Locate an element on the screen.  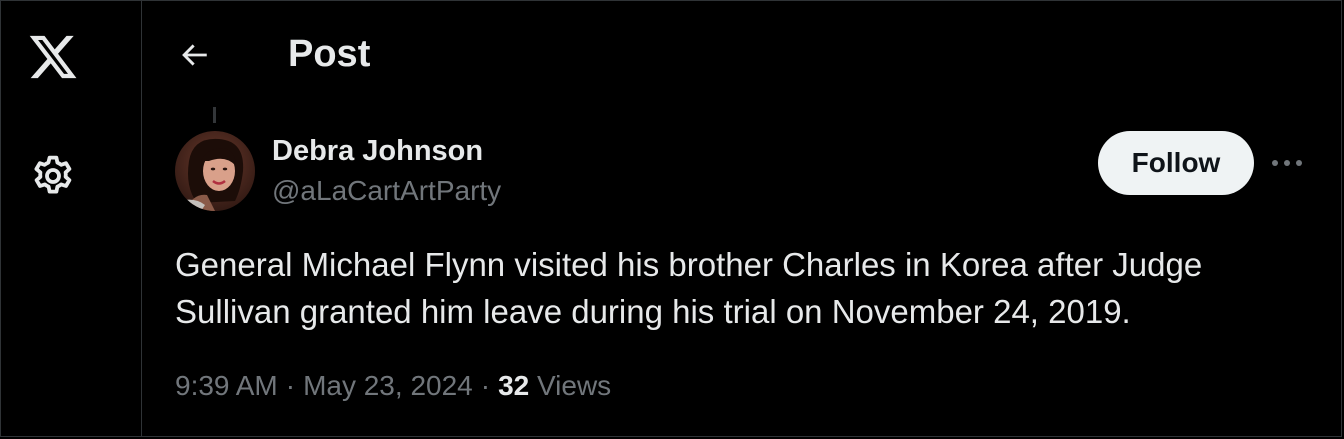
post-time: 9:39 AM is located at coordinates (226, 385).